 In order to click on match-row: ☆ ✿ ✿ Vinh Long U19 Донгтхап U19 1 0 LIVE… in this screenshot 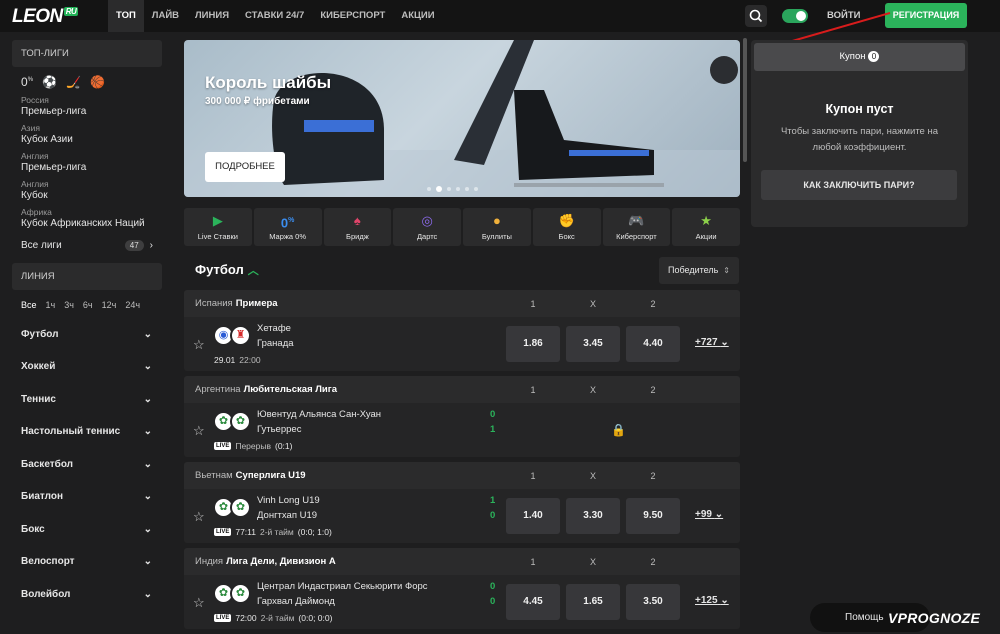, I will do `click(462, 516)`.